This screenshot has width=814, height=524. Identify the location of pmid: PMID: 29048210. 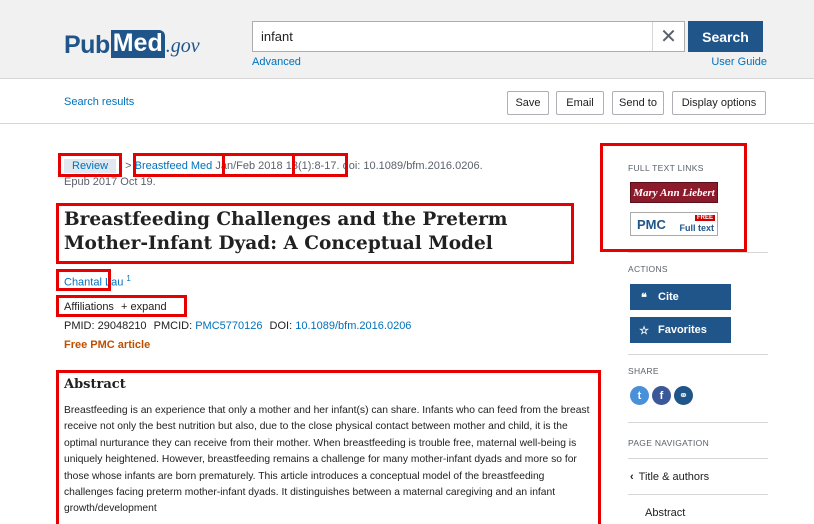
(105, 326).